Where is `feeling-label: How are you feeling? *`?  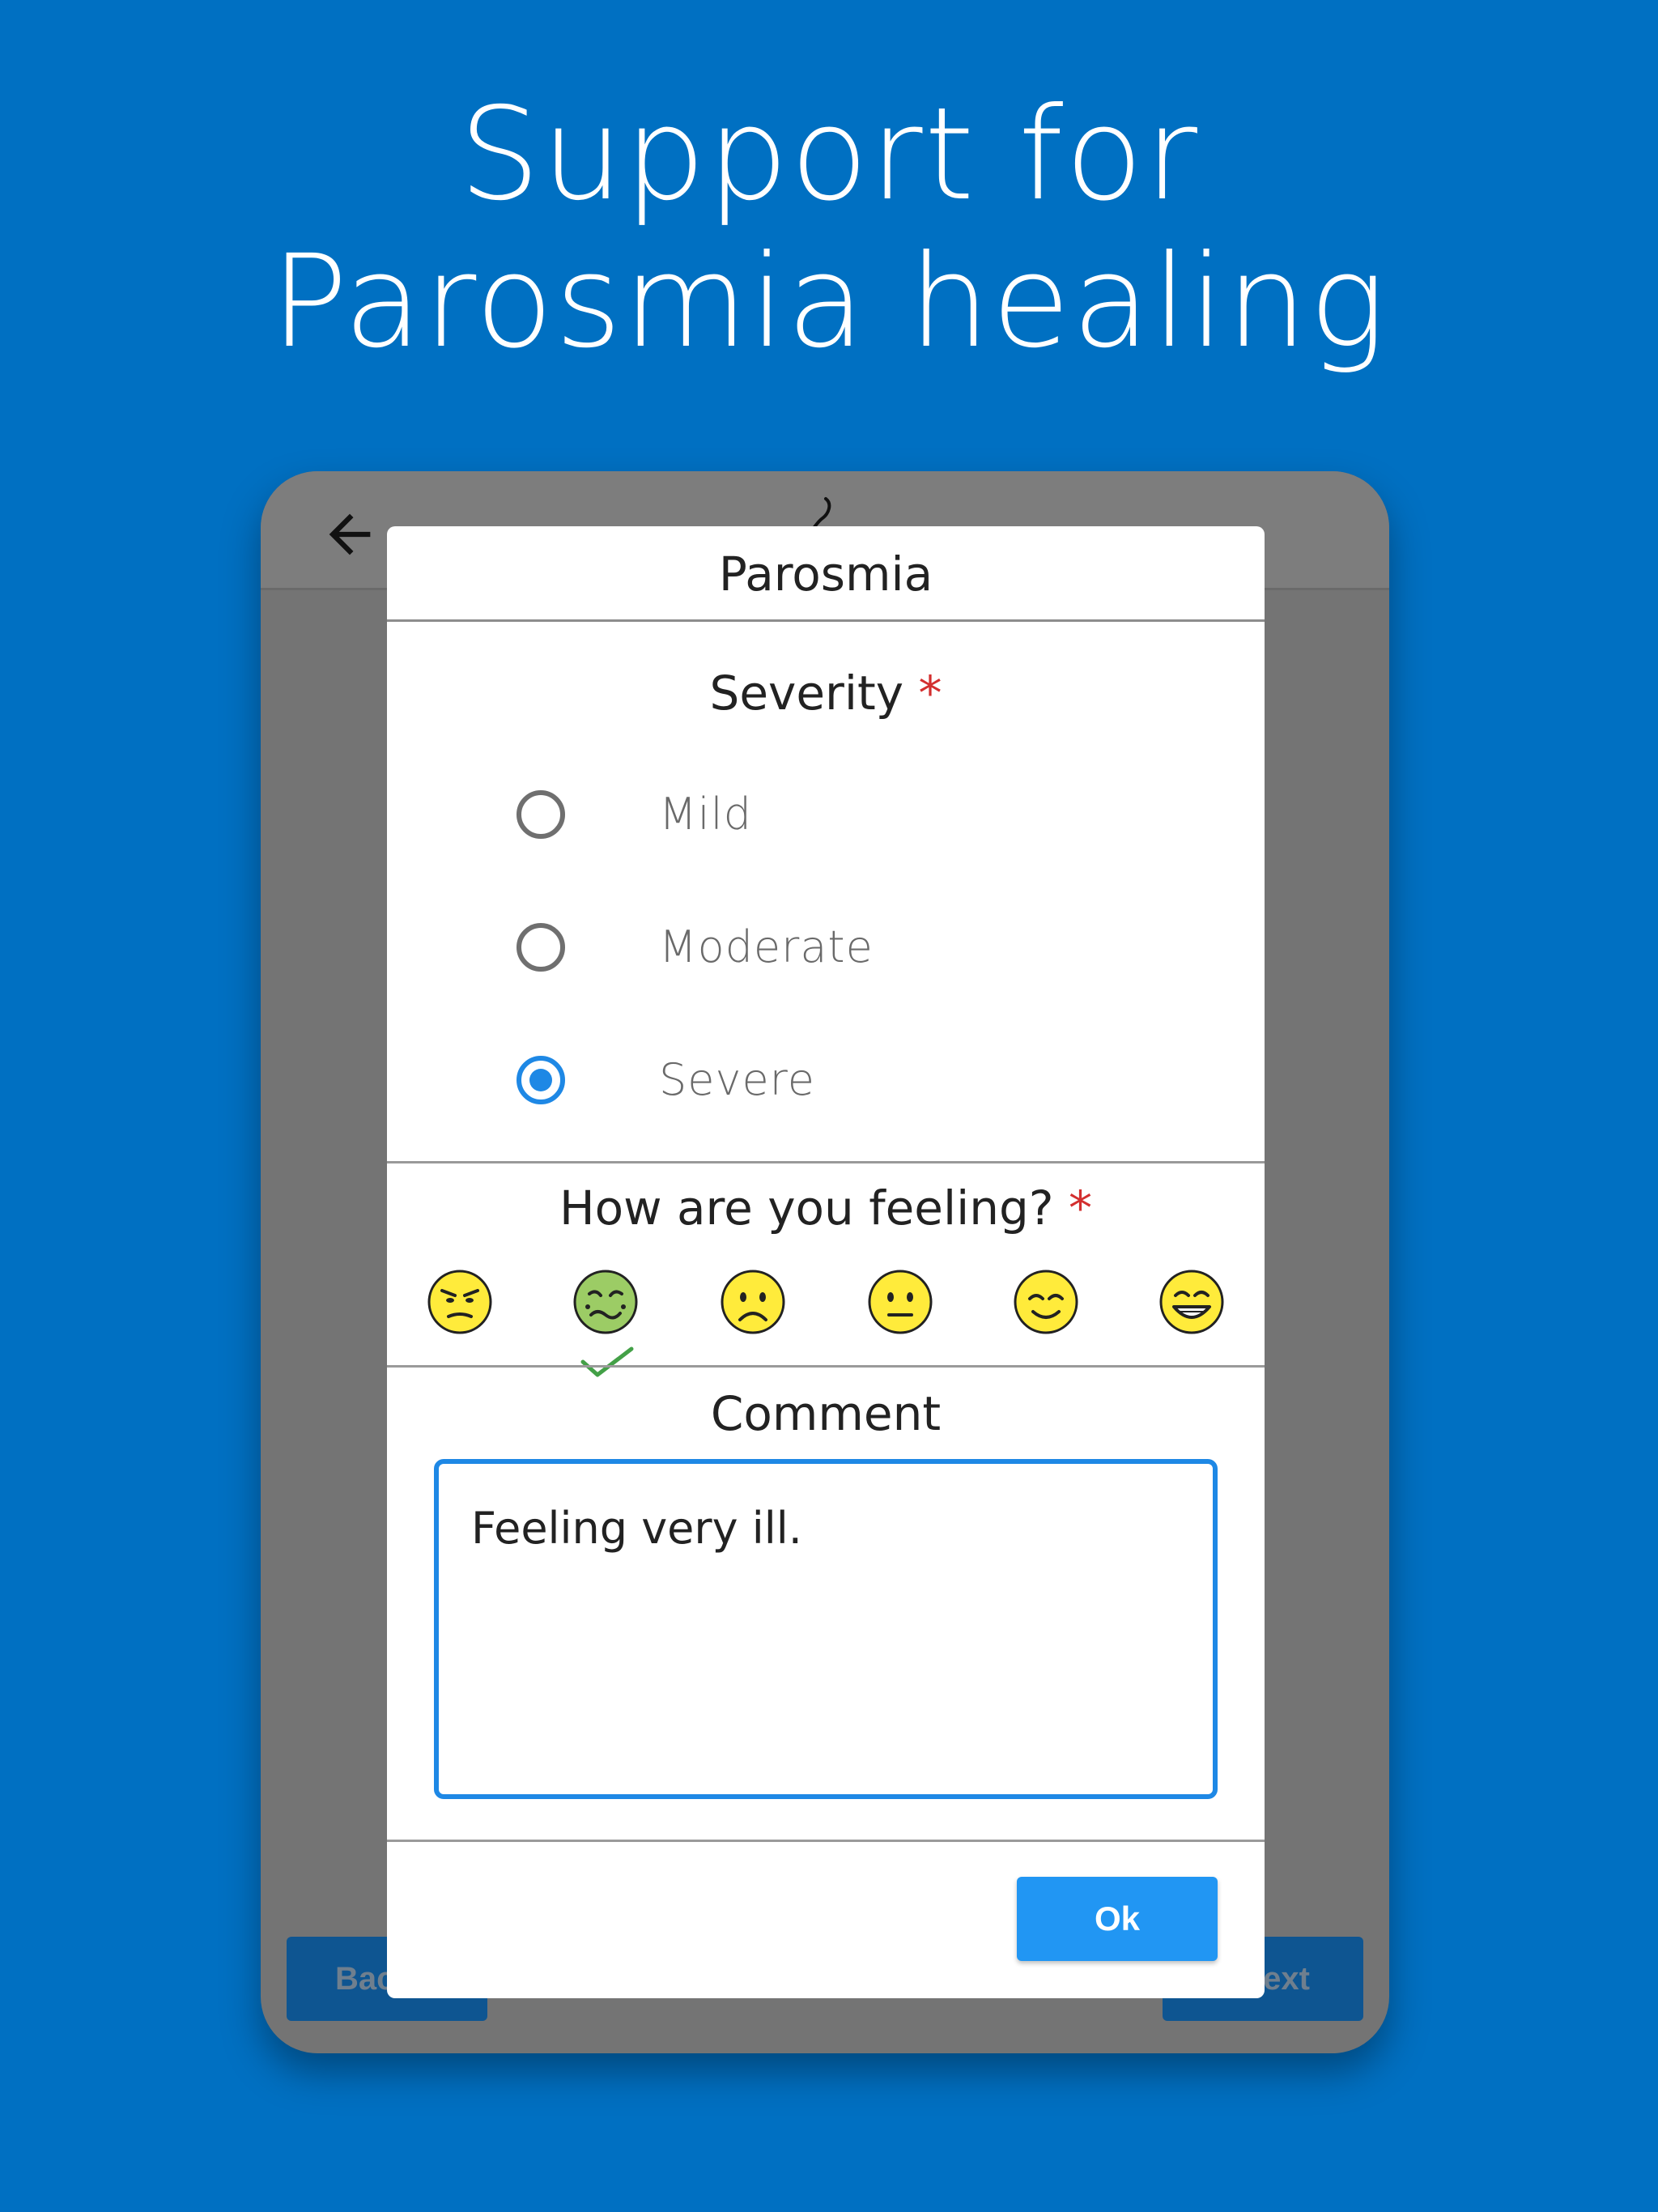 feeling-label: How are you feeling? * is located at coordinates (826, 1208).